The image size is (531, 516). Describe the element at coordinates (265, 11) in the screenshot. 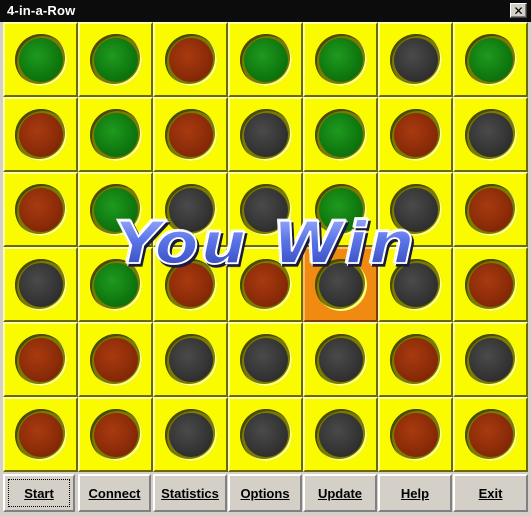

I see `title-bar: 4-in-a-Row ✕` at that location.